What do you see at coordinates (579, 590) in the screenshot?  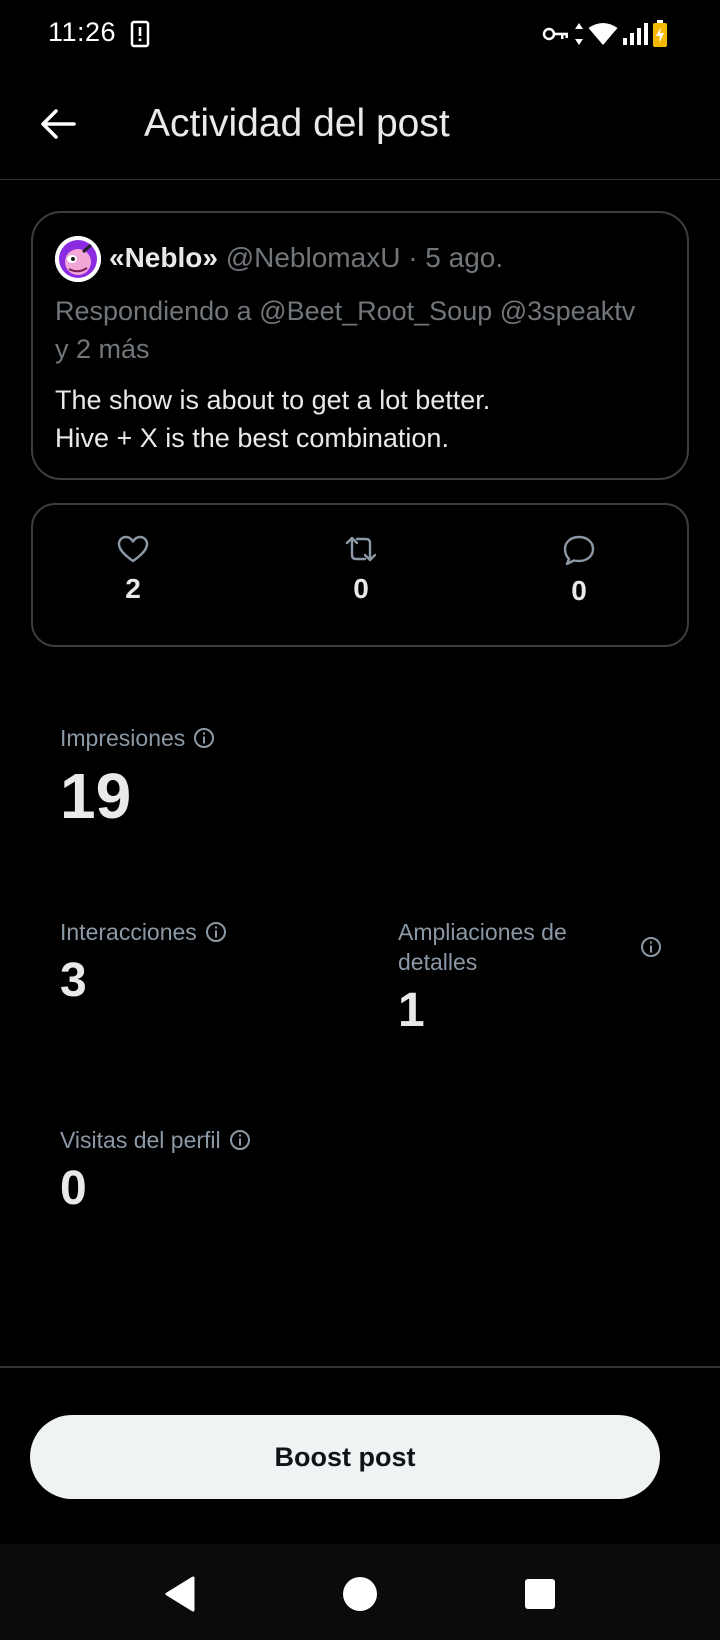 I see `replies-count: 0` at bounding box center [579, 590].